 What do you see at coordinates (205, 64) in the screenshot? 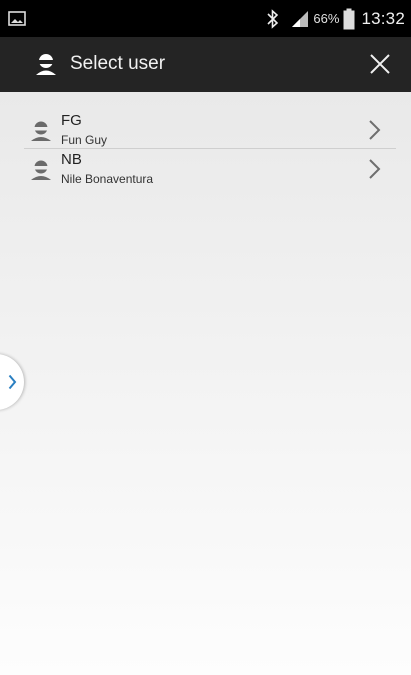
I see `action-bar: Select user` at bounding box center [205, 64].